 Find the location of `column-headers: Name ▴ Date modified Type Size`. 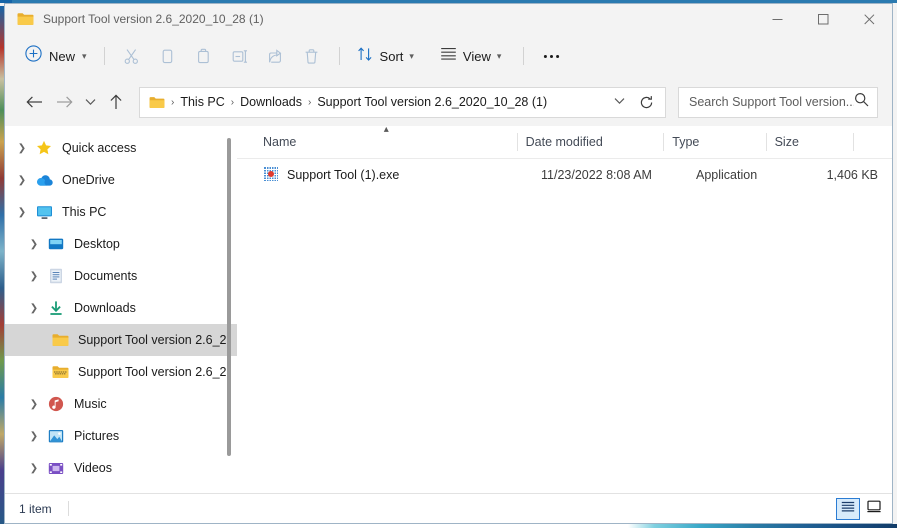

column-headers: Name ▴ Date modified Type Size is located at coordinates (564, 141).